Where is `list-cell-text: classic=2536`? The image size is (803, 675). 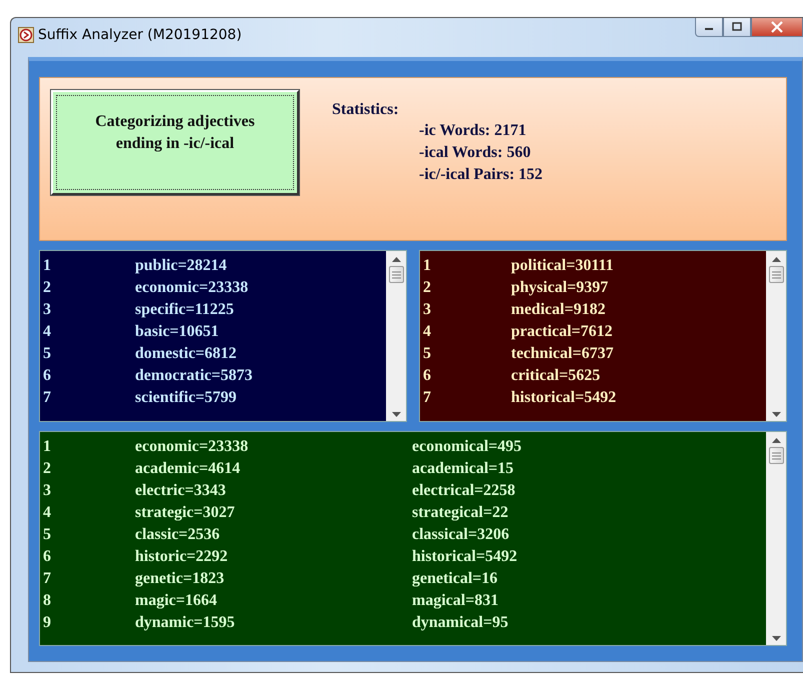
list-cell-text: classic=2536 is located at coordinates (178, 535).